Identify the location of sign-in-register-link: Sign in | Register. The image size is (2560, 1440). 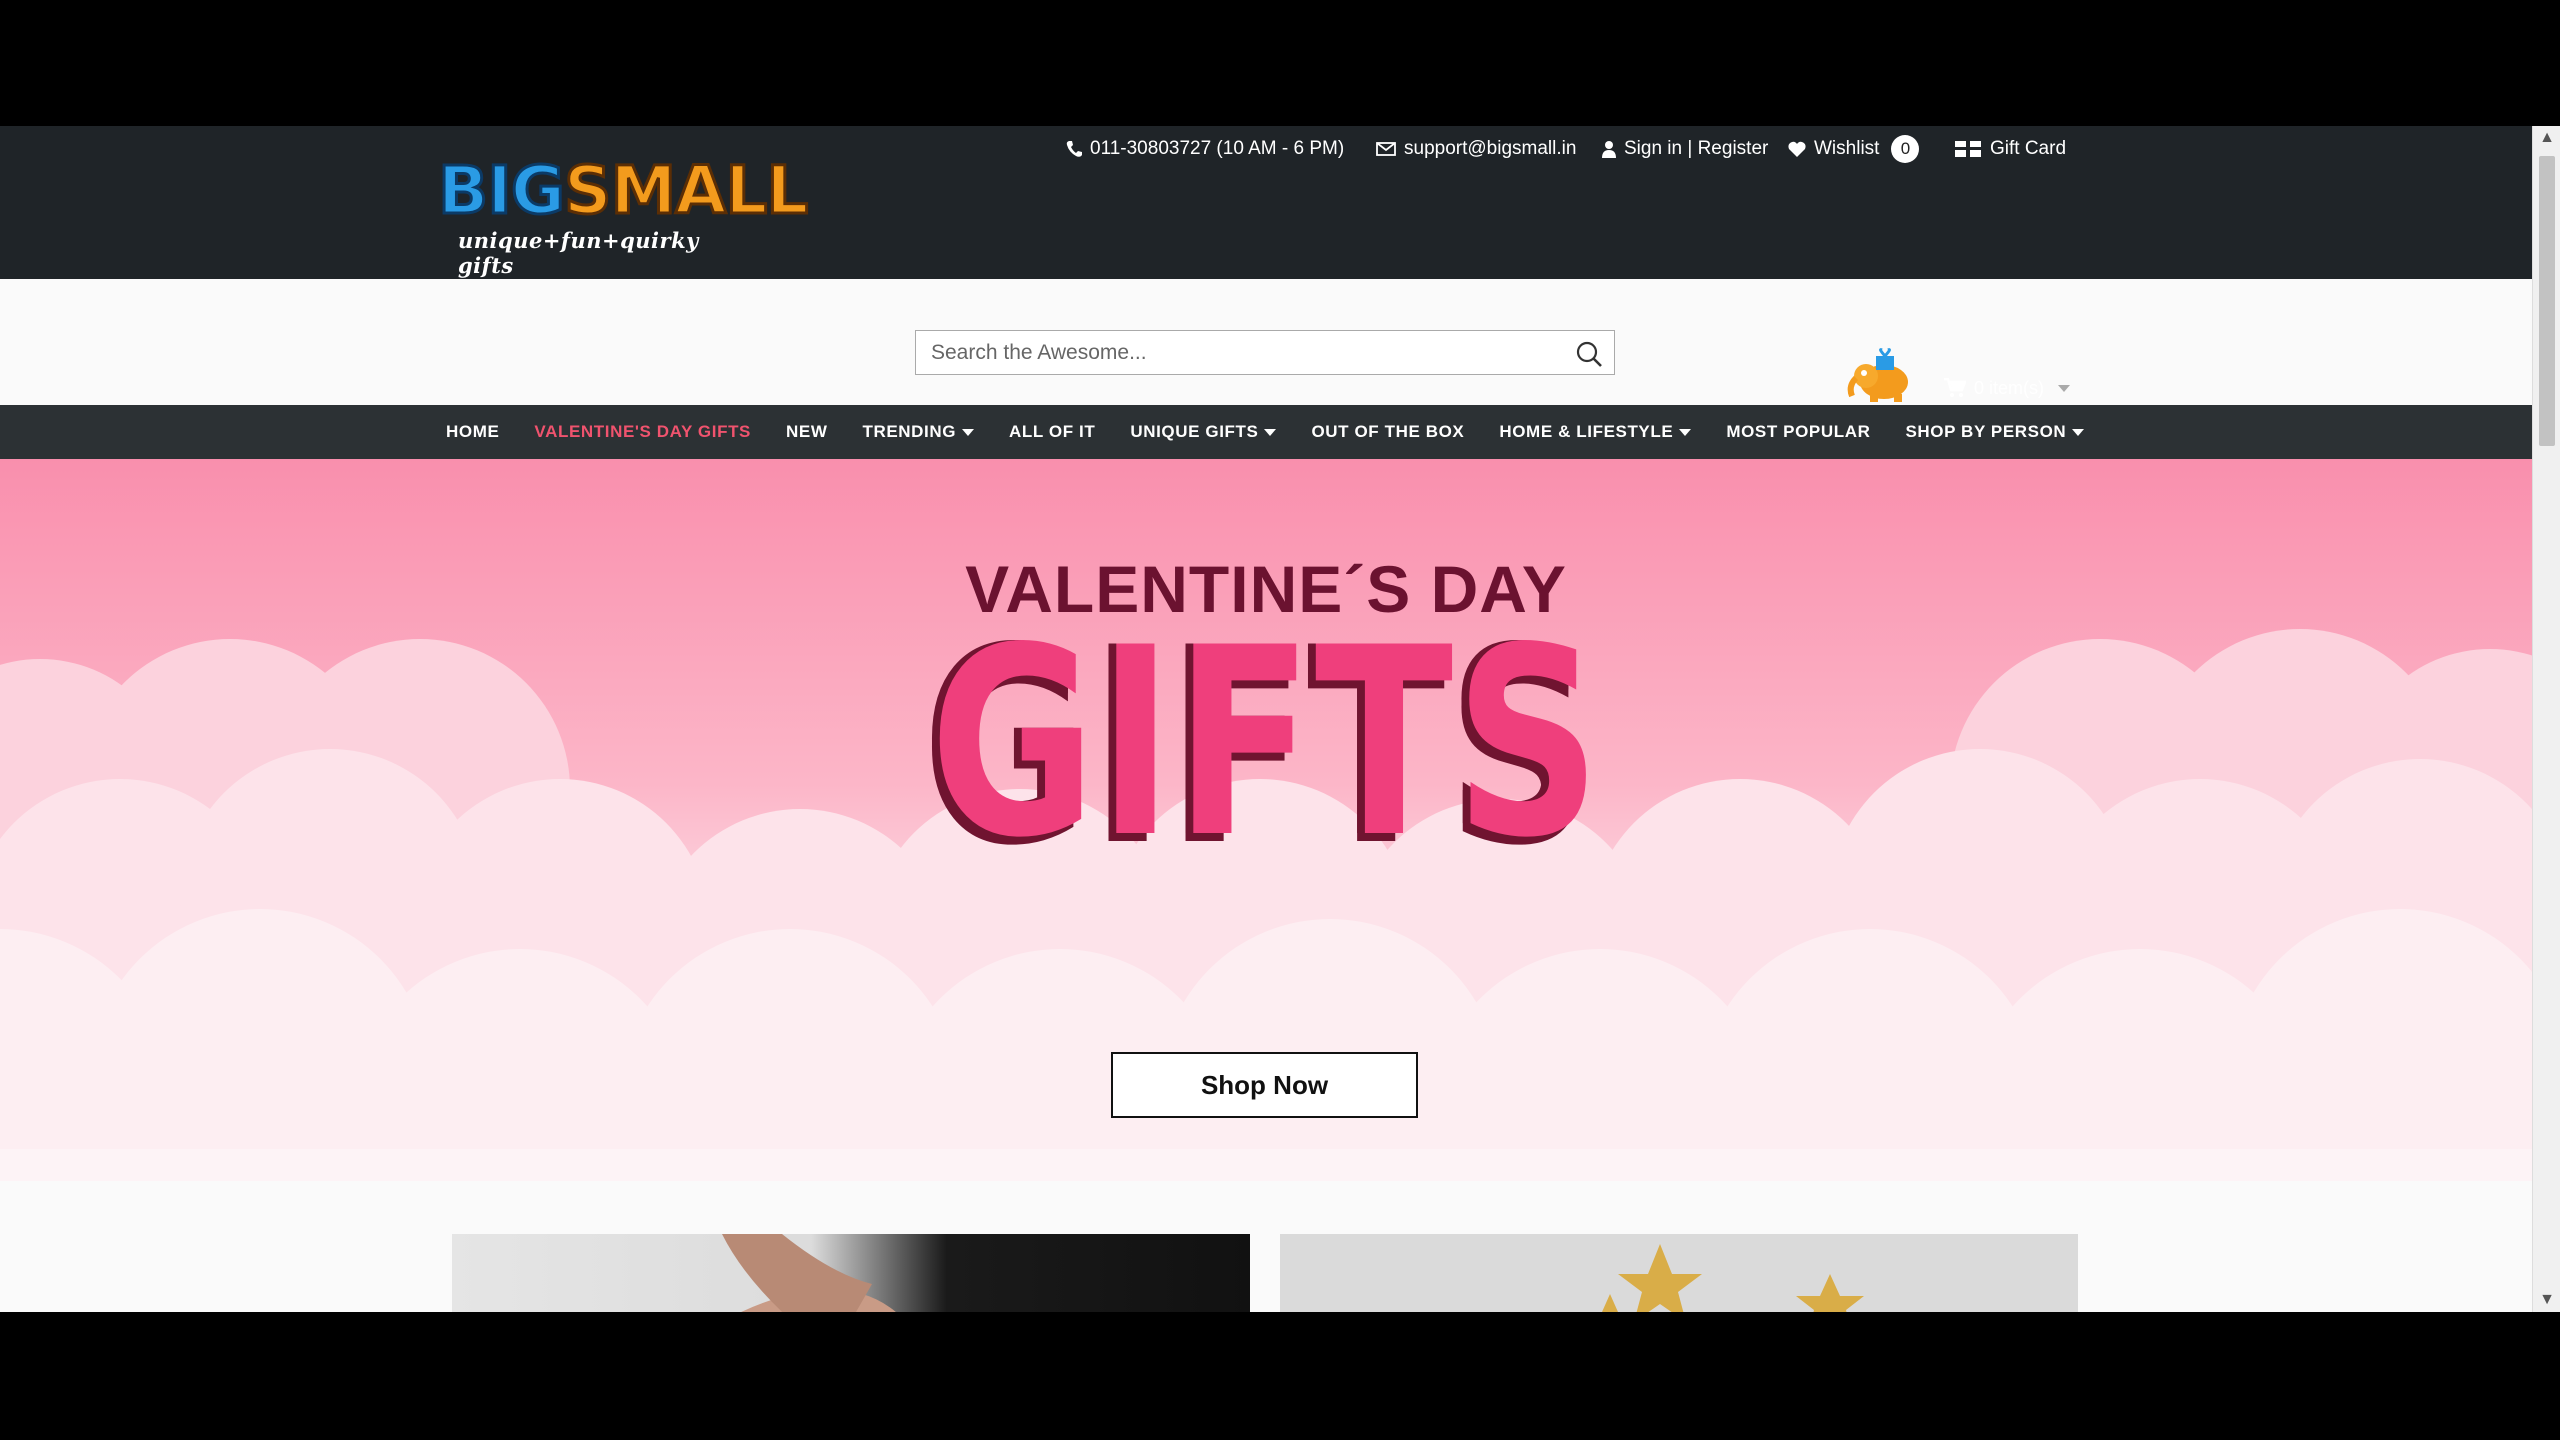
(1685, 149).